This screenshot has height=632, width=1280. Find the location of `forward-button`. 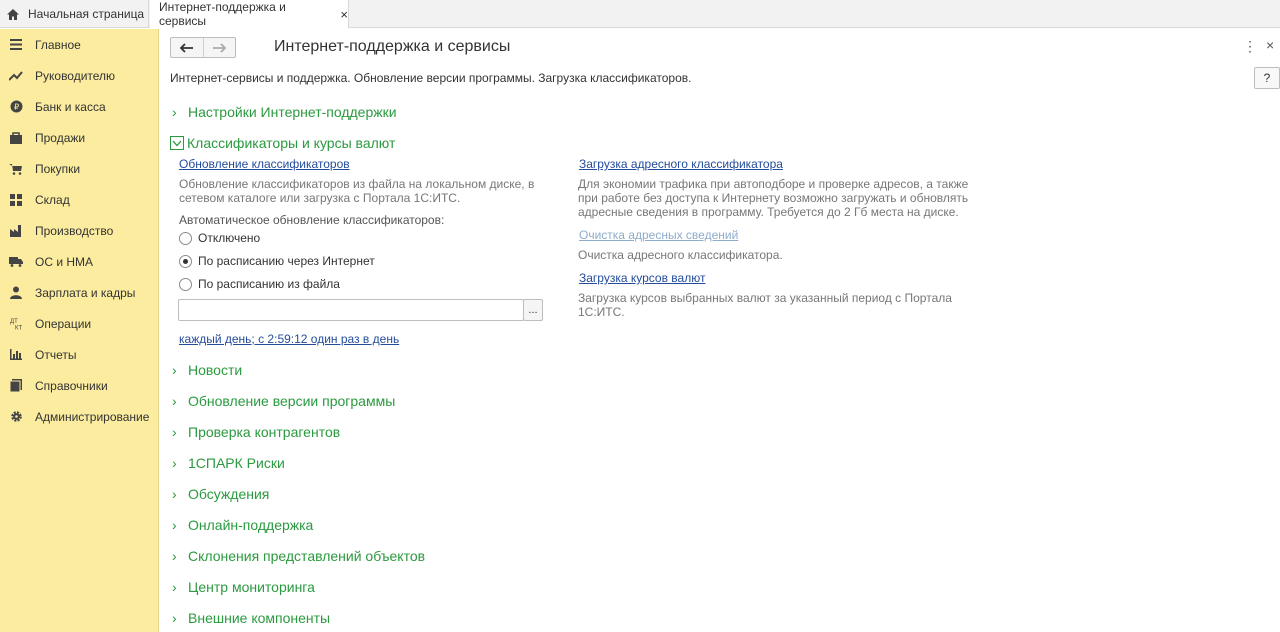

forward-button is located at coordinates (218, 47).